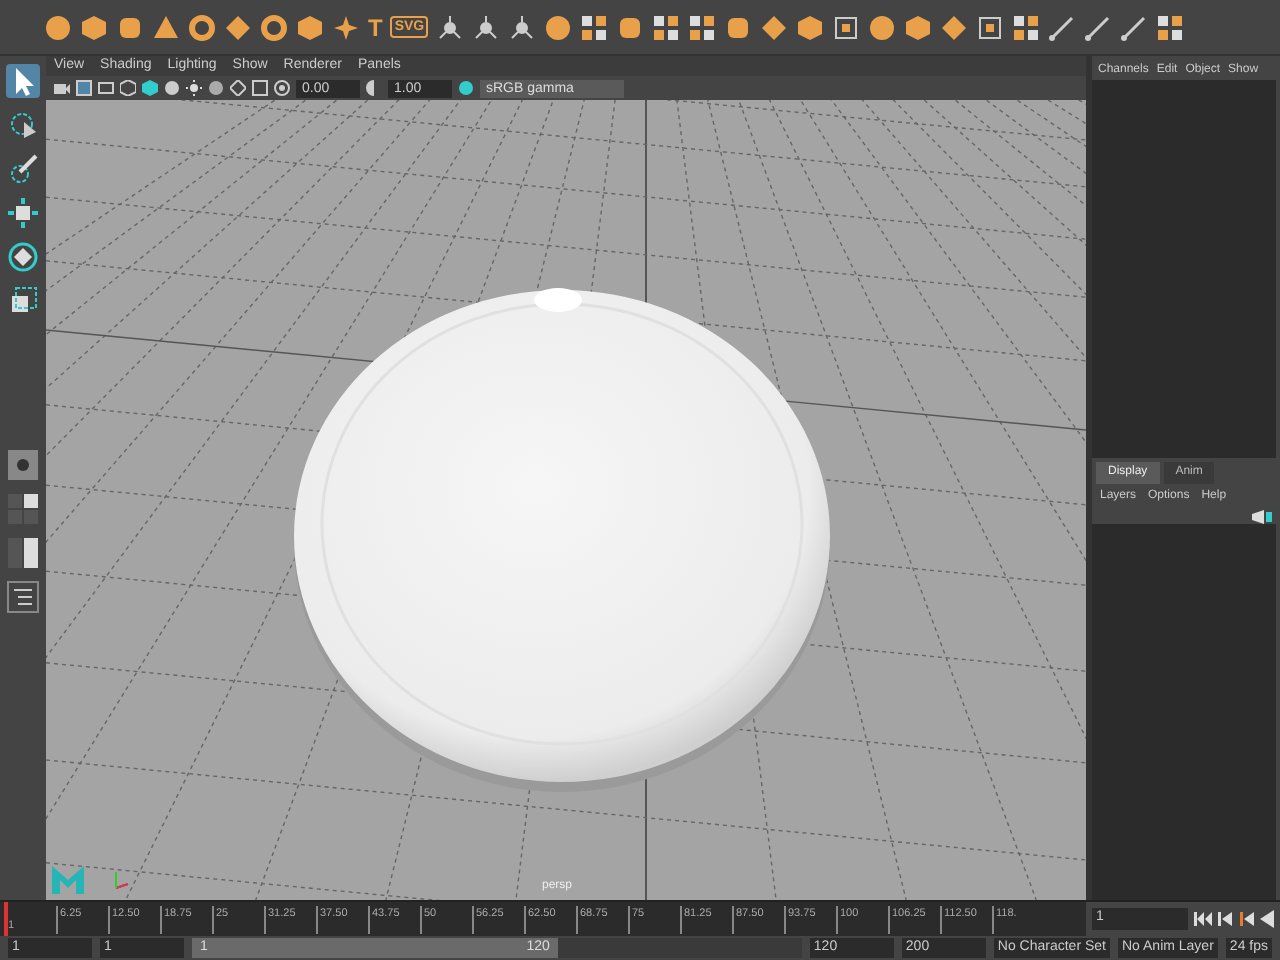 The image size is (1280, 960). What do you see at coordinates (194, 88) in the screenshot?
I see `light-icon` at bounding box center [194, 88].